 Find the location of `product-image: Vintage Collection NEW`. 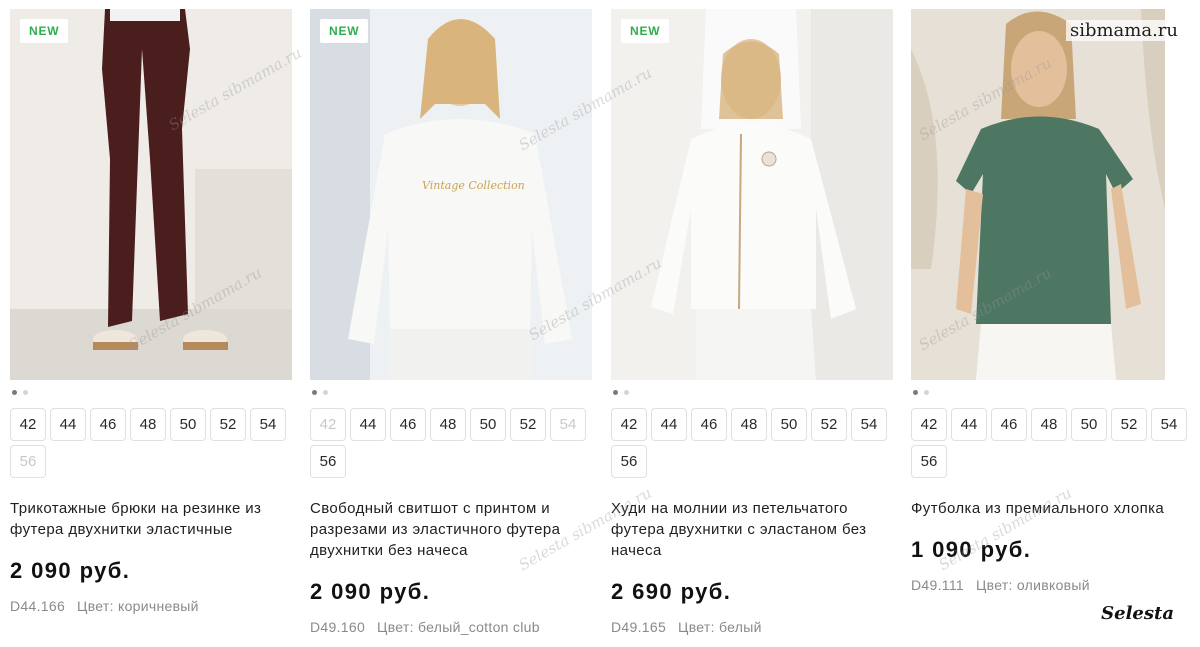

product-image: Vintage Collection NEW is located at coordinates (451, 194).